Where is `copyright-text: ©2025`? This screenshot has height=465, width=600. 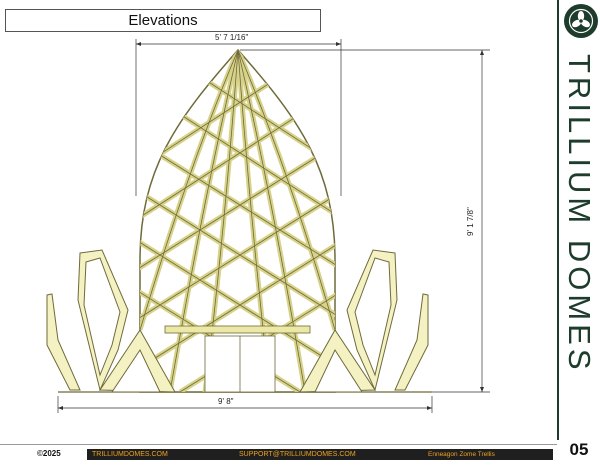
copyright-text: ©2025 is located at coordinates (49, 453).